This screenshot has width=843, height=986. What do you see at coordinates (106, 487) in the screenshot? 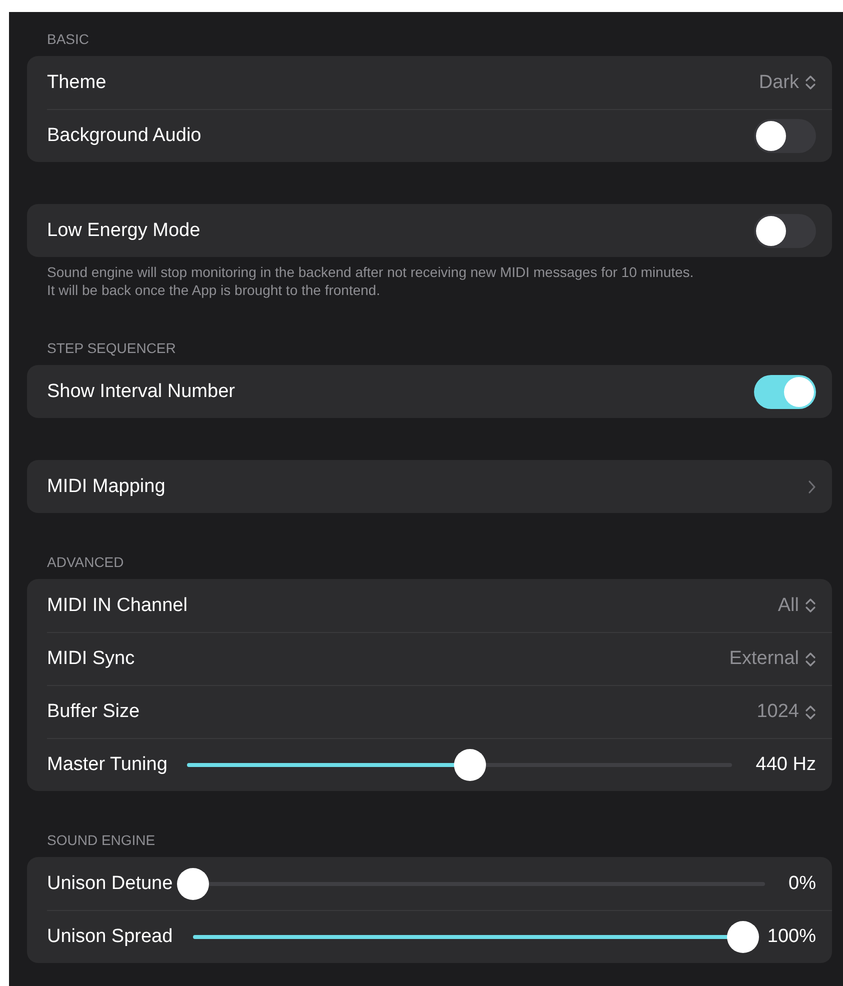
I see `setting-label: MIDI Mapping` at bounding box center [106, 487].